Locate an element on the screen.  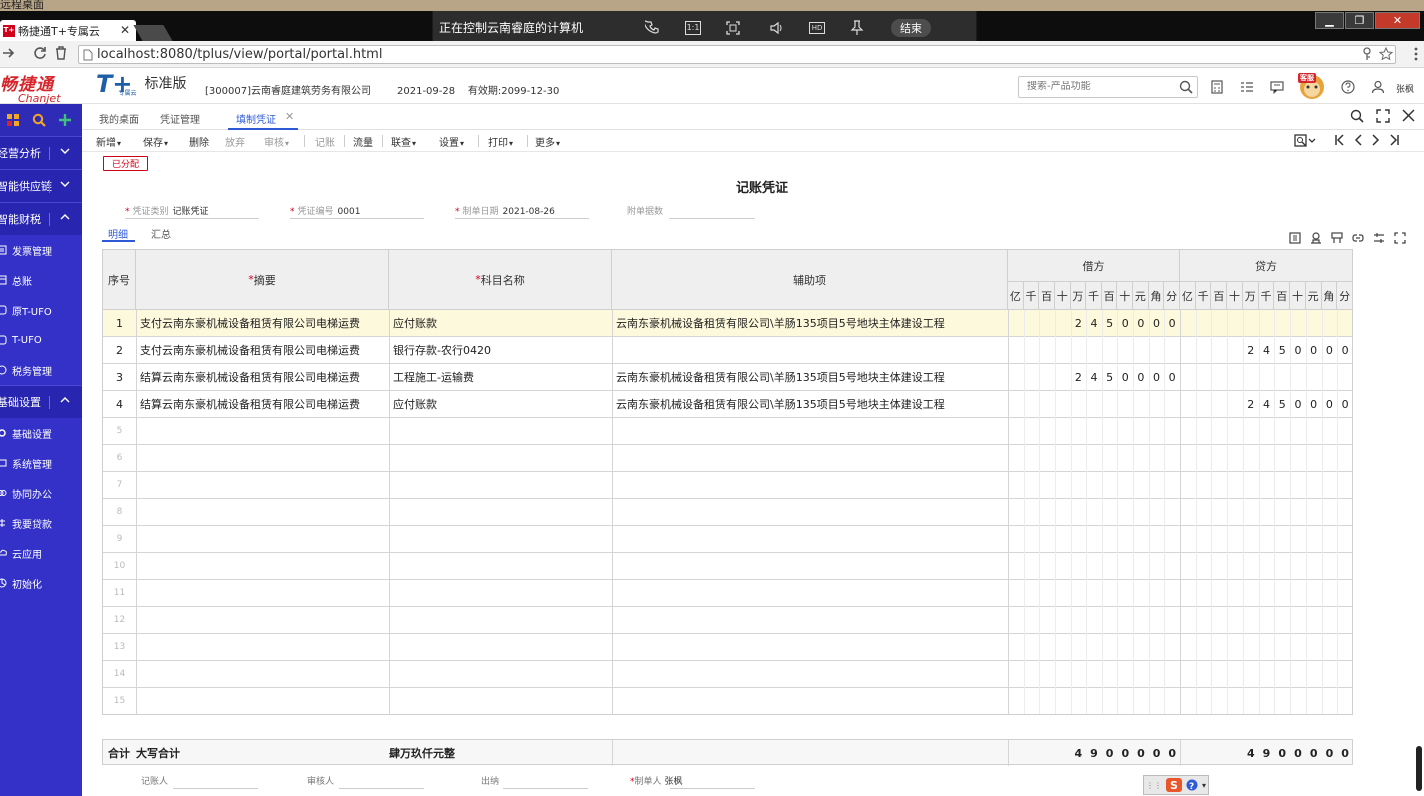
settings-button: 设置▾ is located at coordinates (451, 141).